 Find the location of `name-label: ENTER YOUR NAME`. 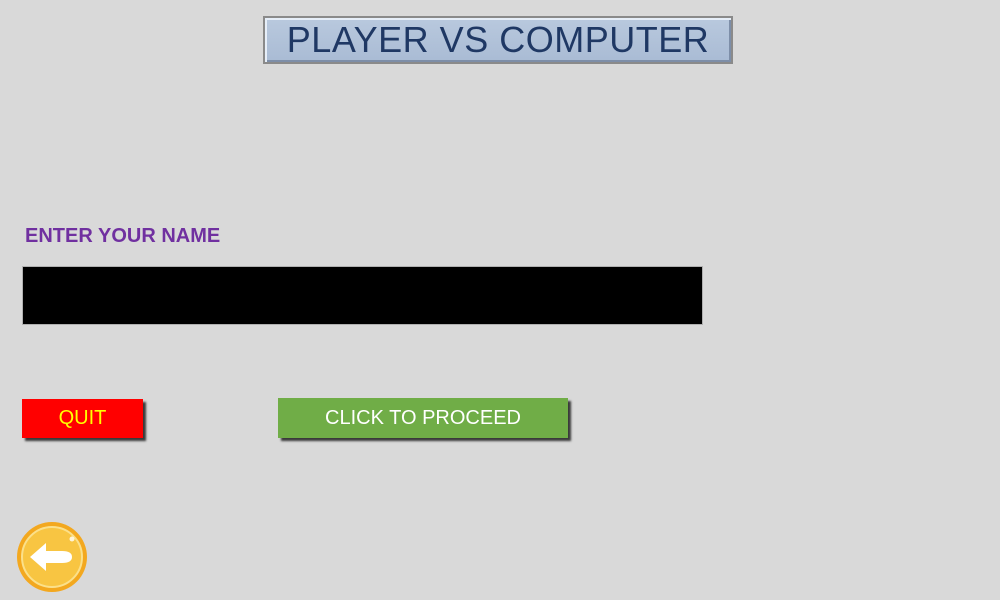

name-label: ENTER YOUR NAME is located at coordinates (123, 236).